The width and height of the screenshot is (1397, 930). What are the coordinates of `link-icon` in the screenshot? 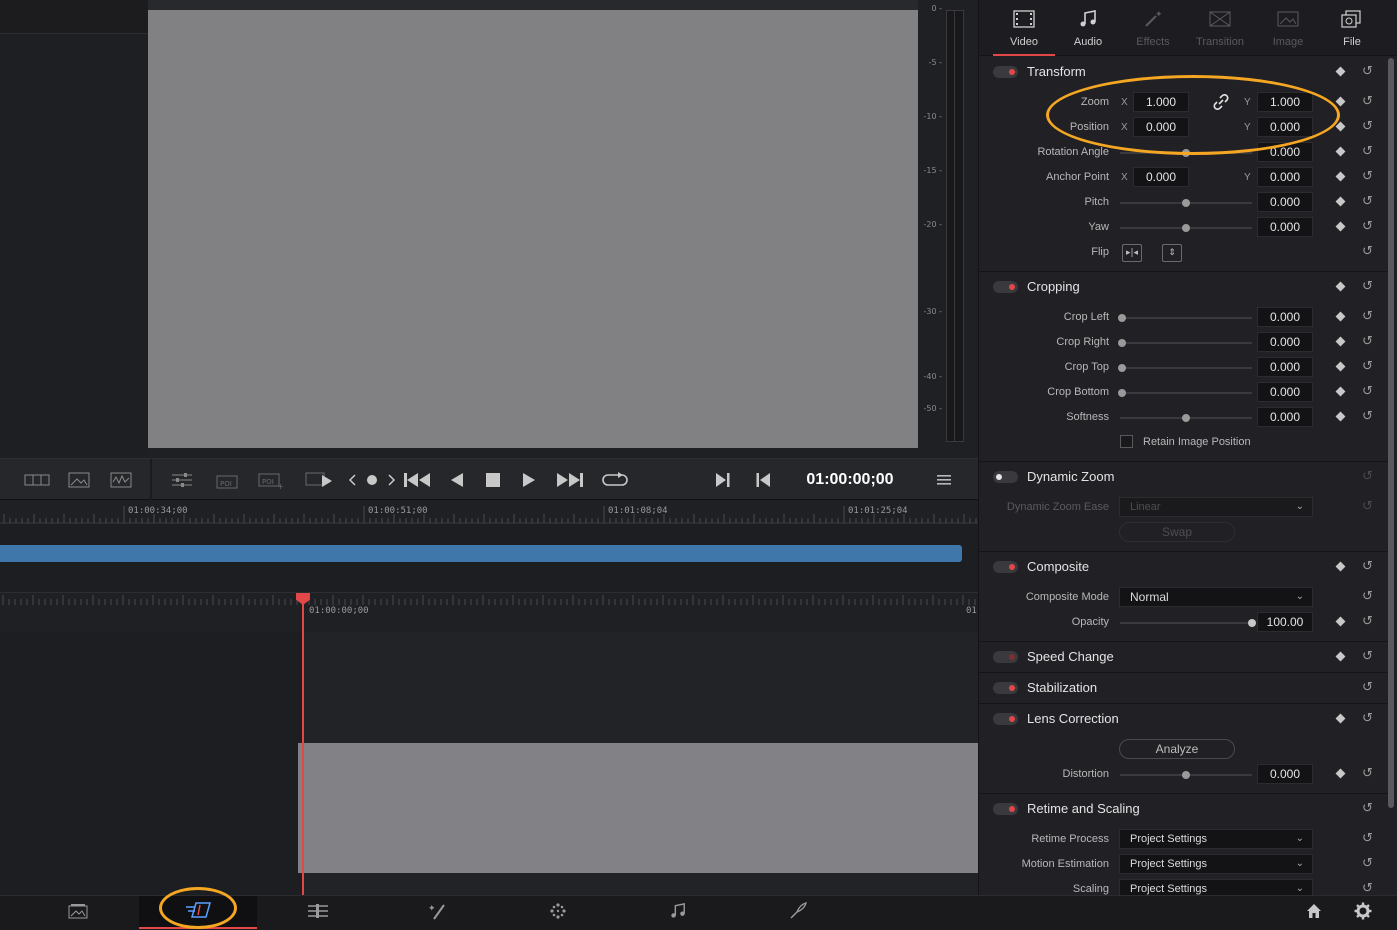 It's located at (1221, 103).